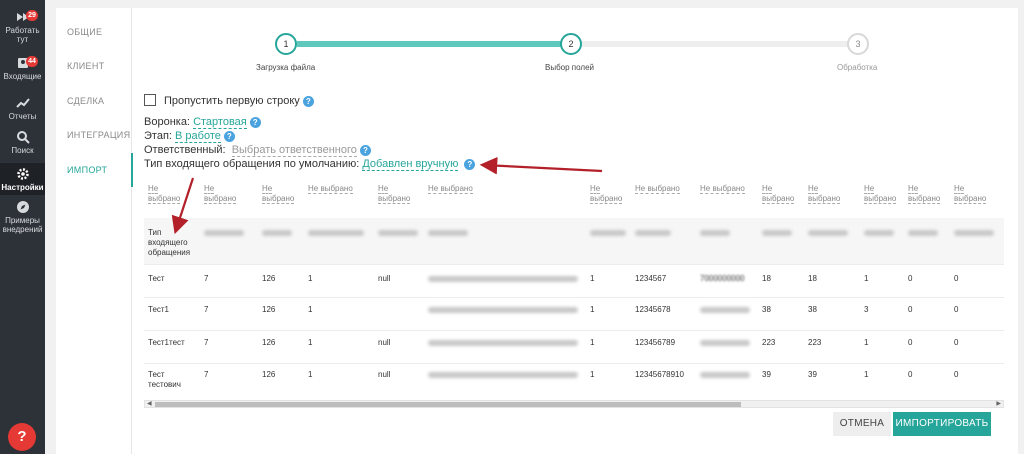 The width and height of the screenshot is (1024, 454). I want to click on annotation-arrows, so click(387, 195).